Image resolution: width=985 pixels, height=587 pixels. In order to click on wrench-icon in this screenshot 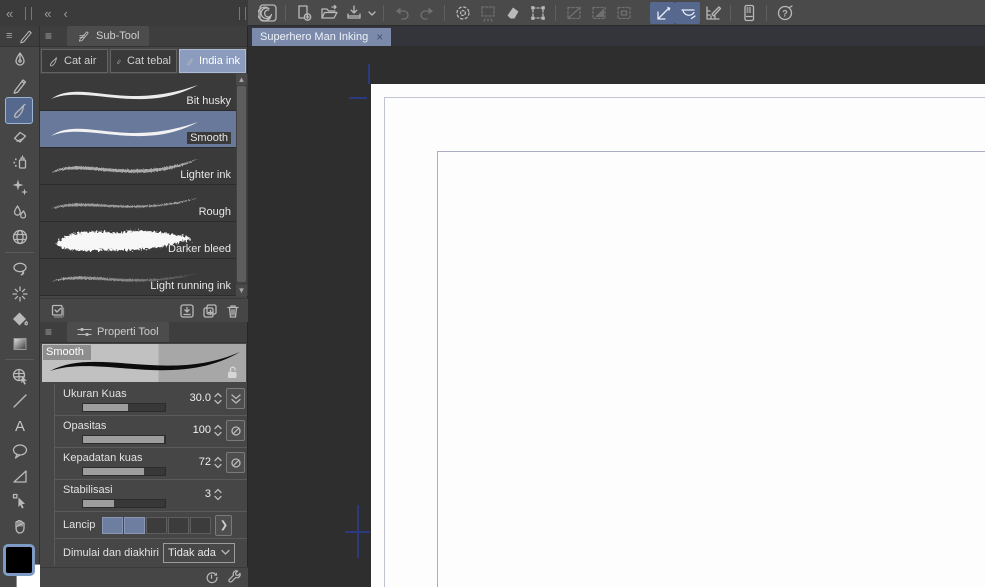, I will do `click(234, 578)`.